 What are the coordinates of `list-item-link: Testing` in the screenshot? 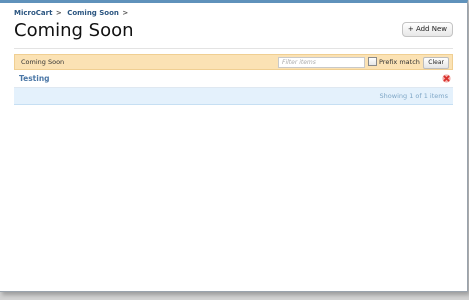 It's located at (34, 78).